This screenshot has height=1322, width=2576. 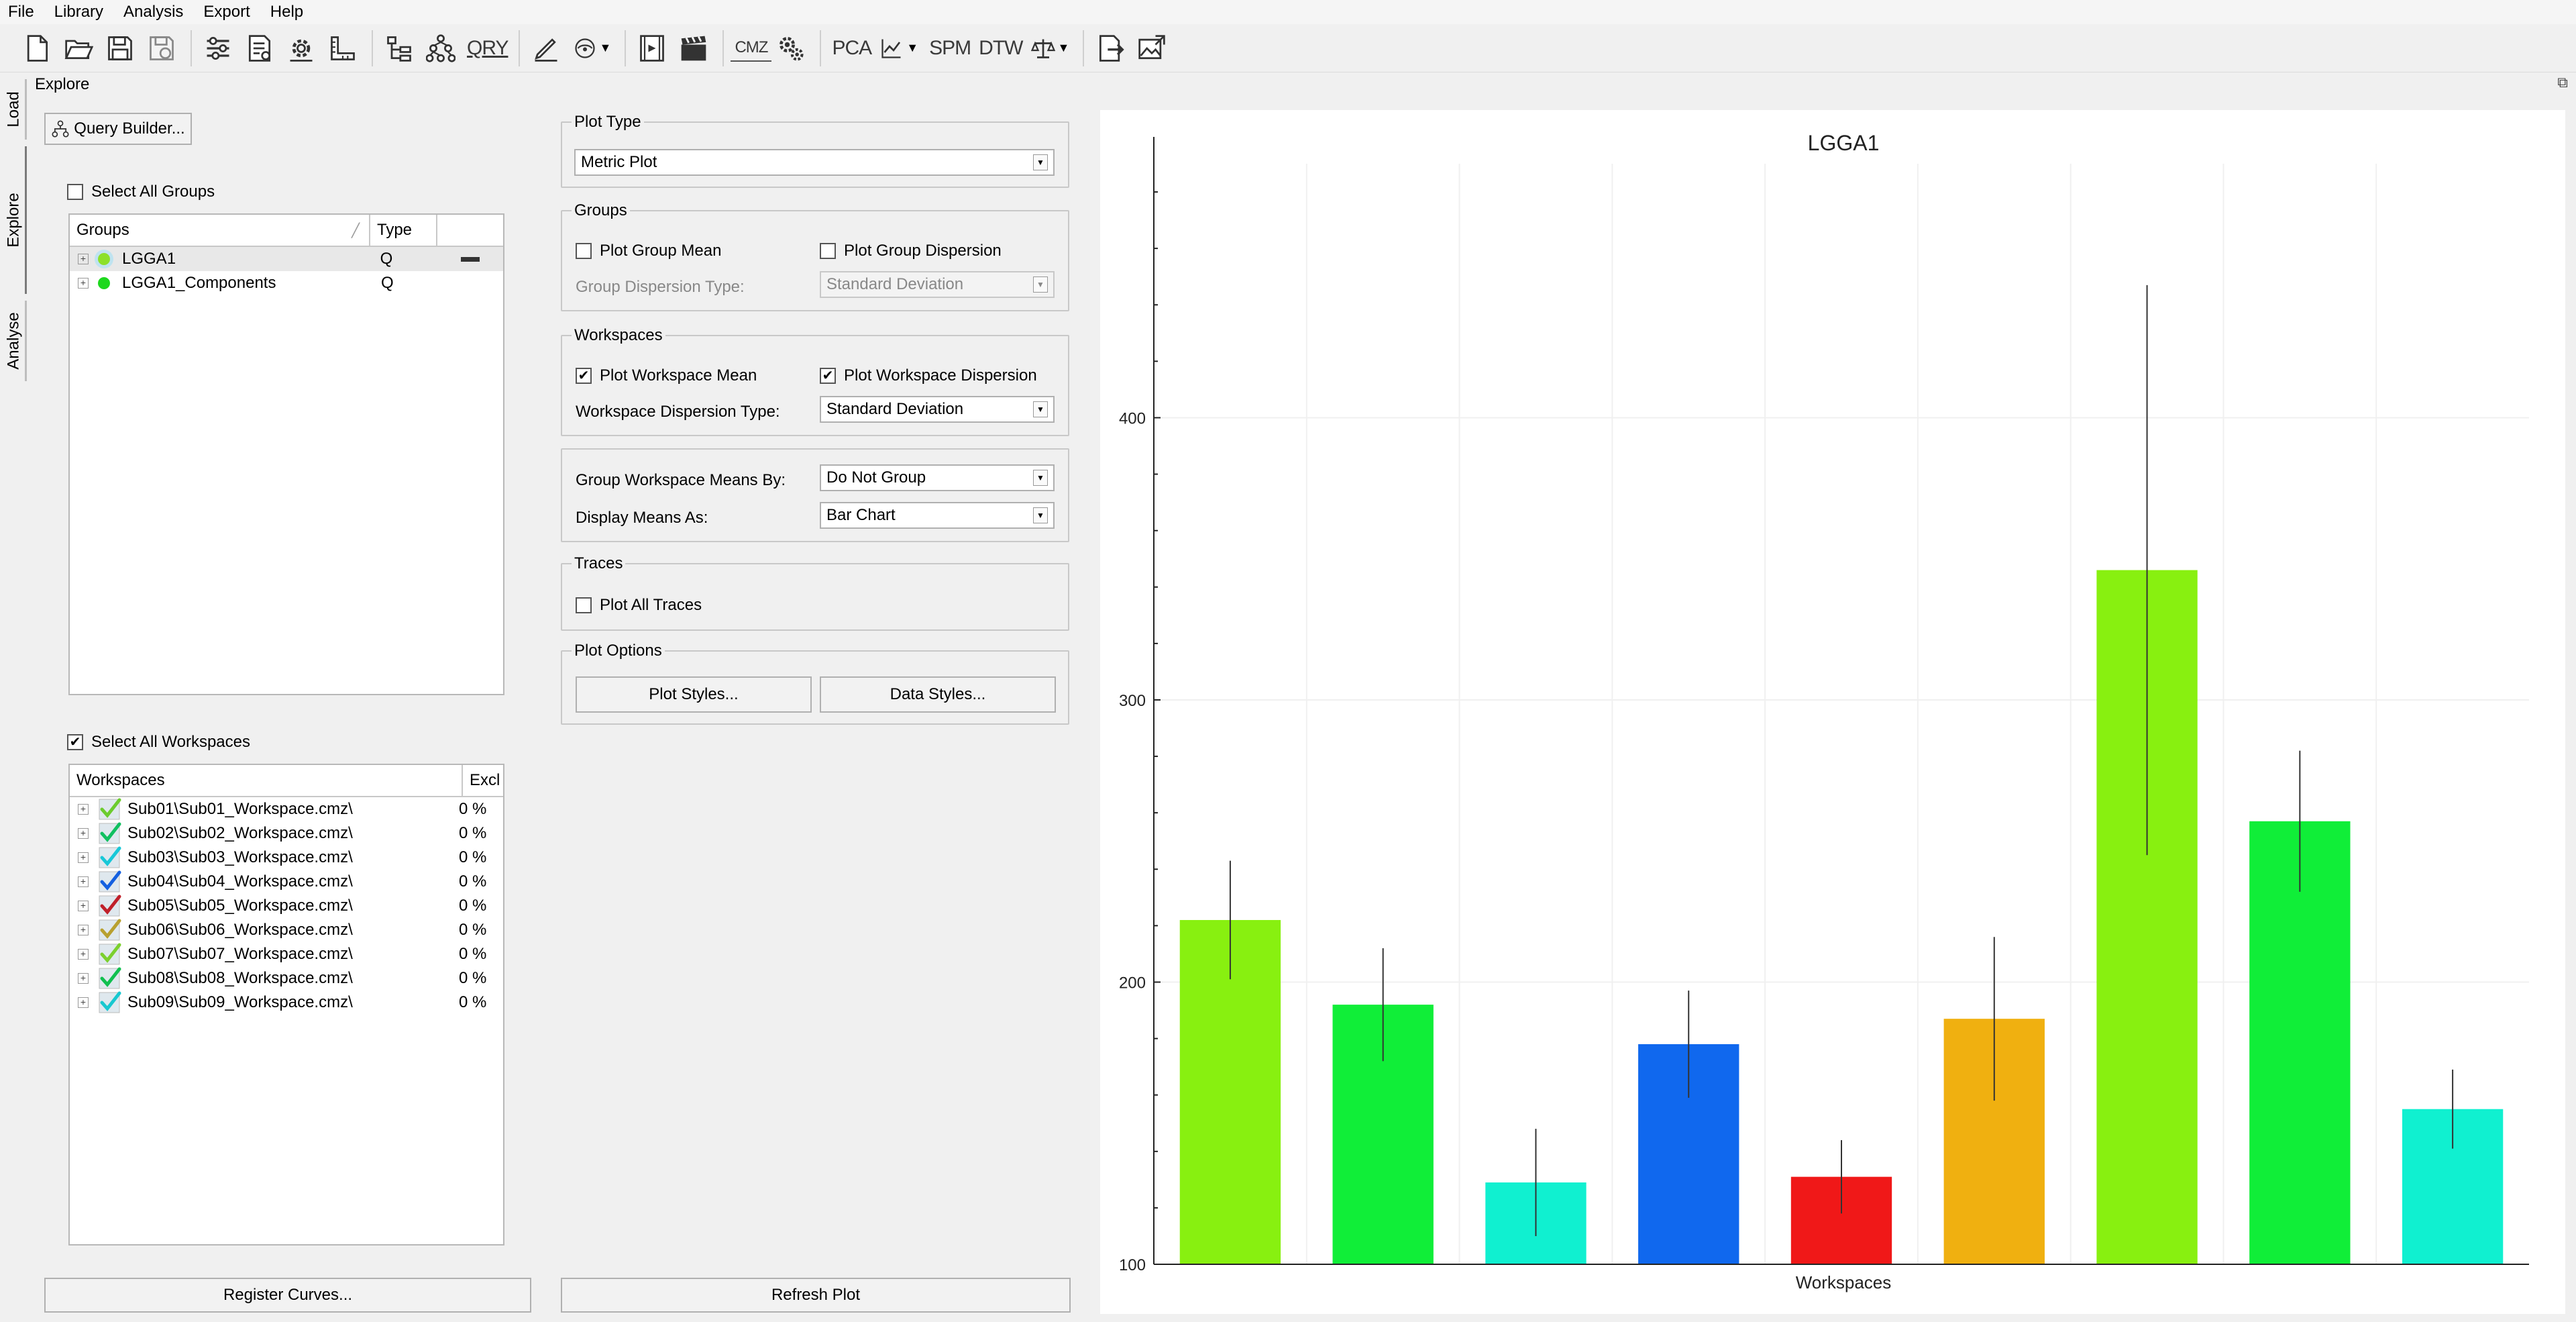 I want to click on pen-icon, so click(x=546, y=48).